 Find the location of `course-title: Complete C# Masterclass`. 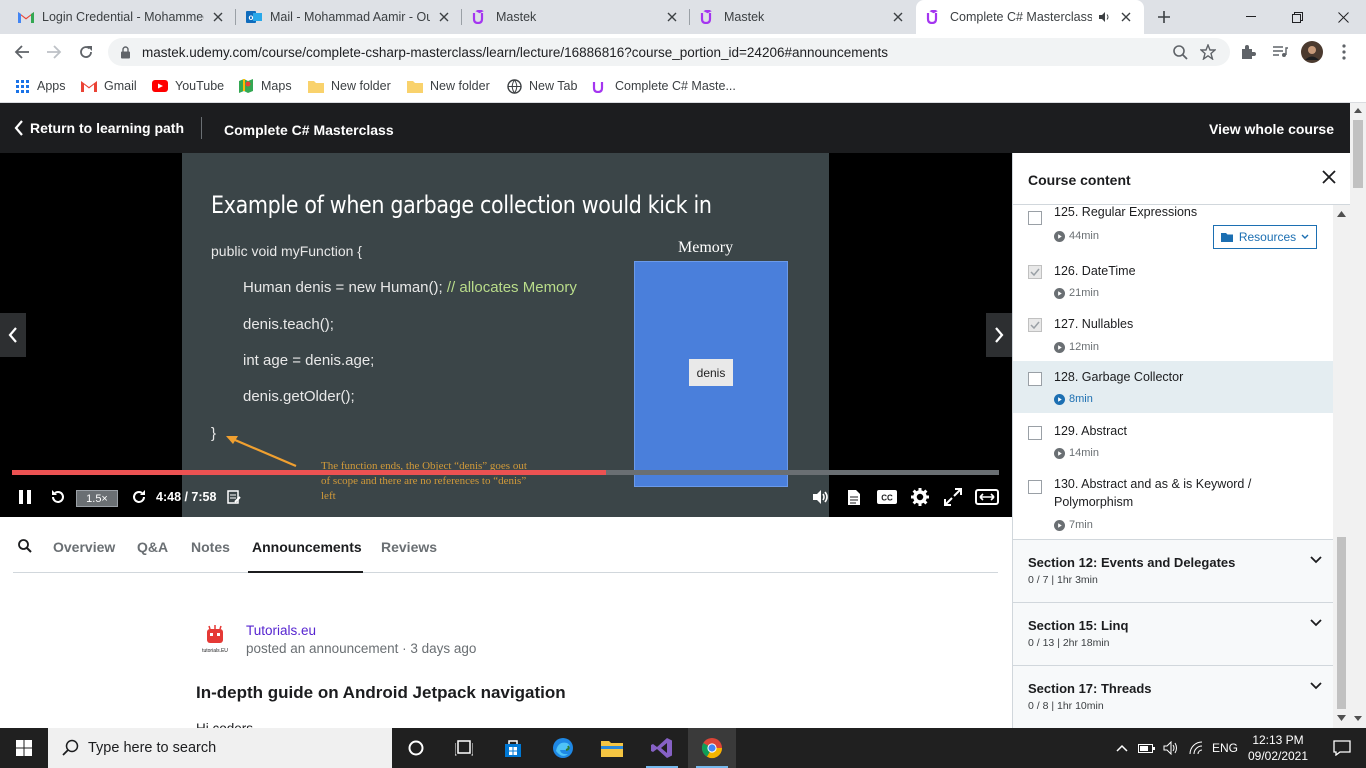

course-title: Complete C# Masterclass is located at coordinates (309, 130).